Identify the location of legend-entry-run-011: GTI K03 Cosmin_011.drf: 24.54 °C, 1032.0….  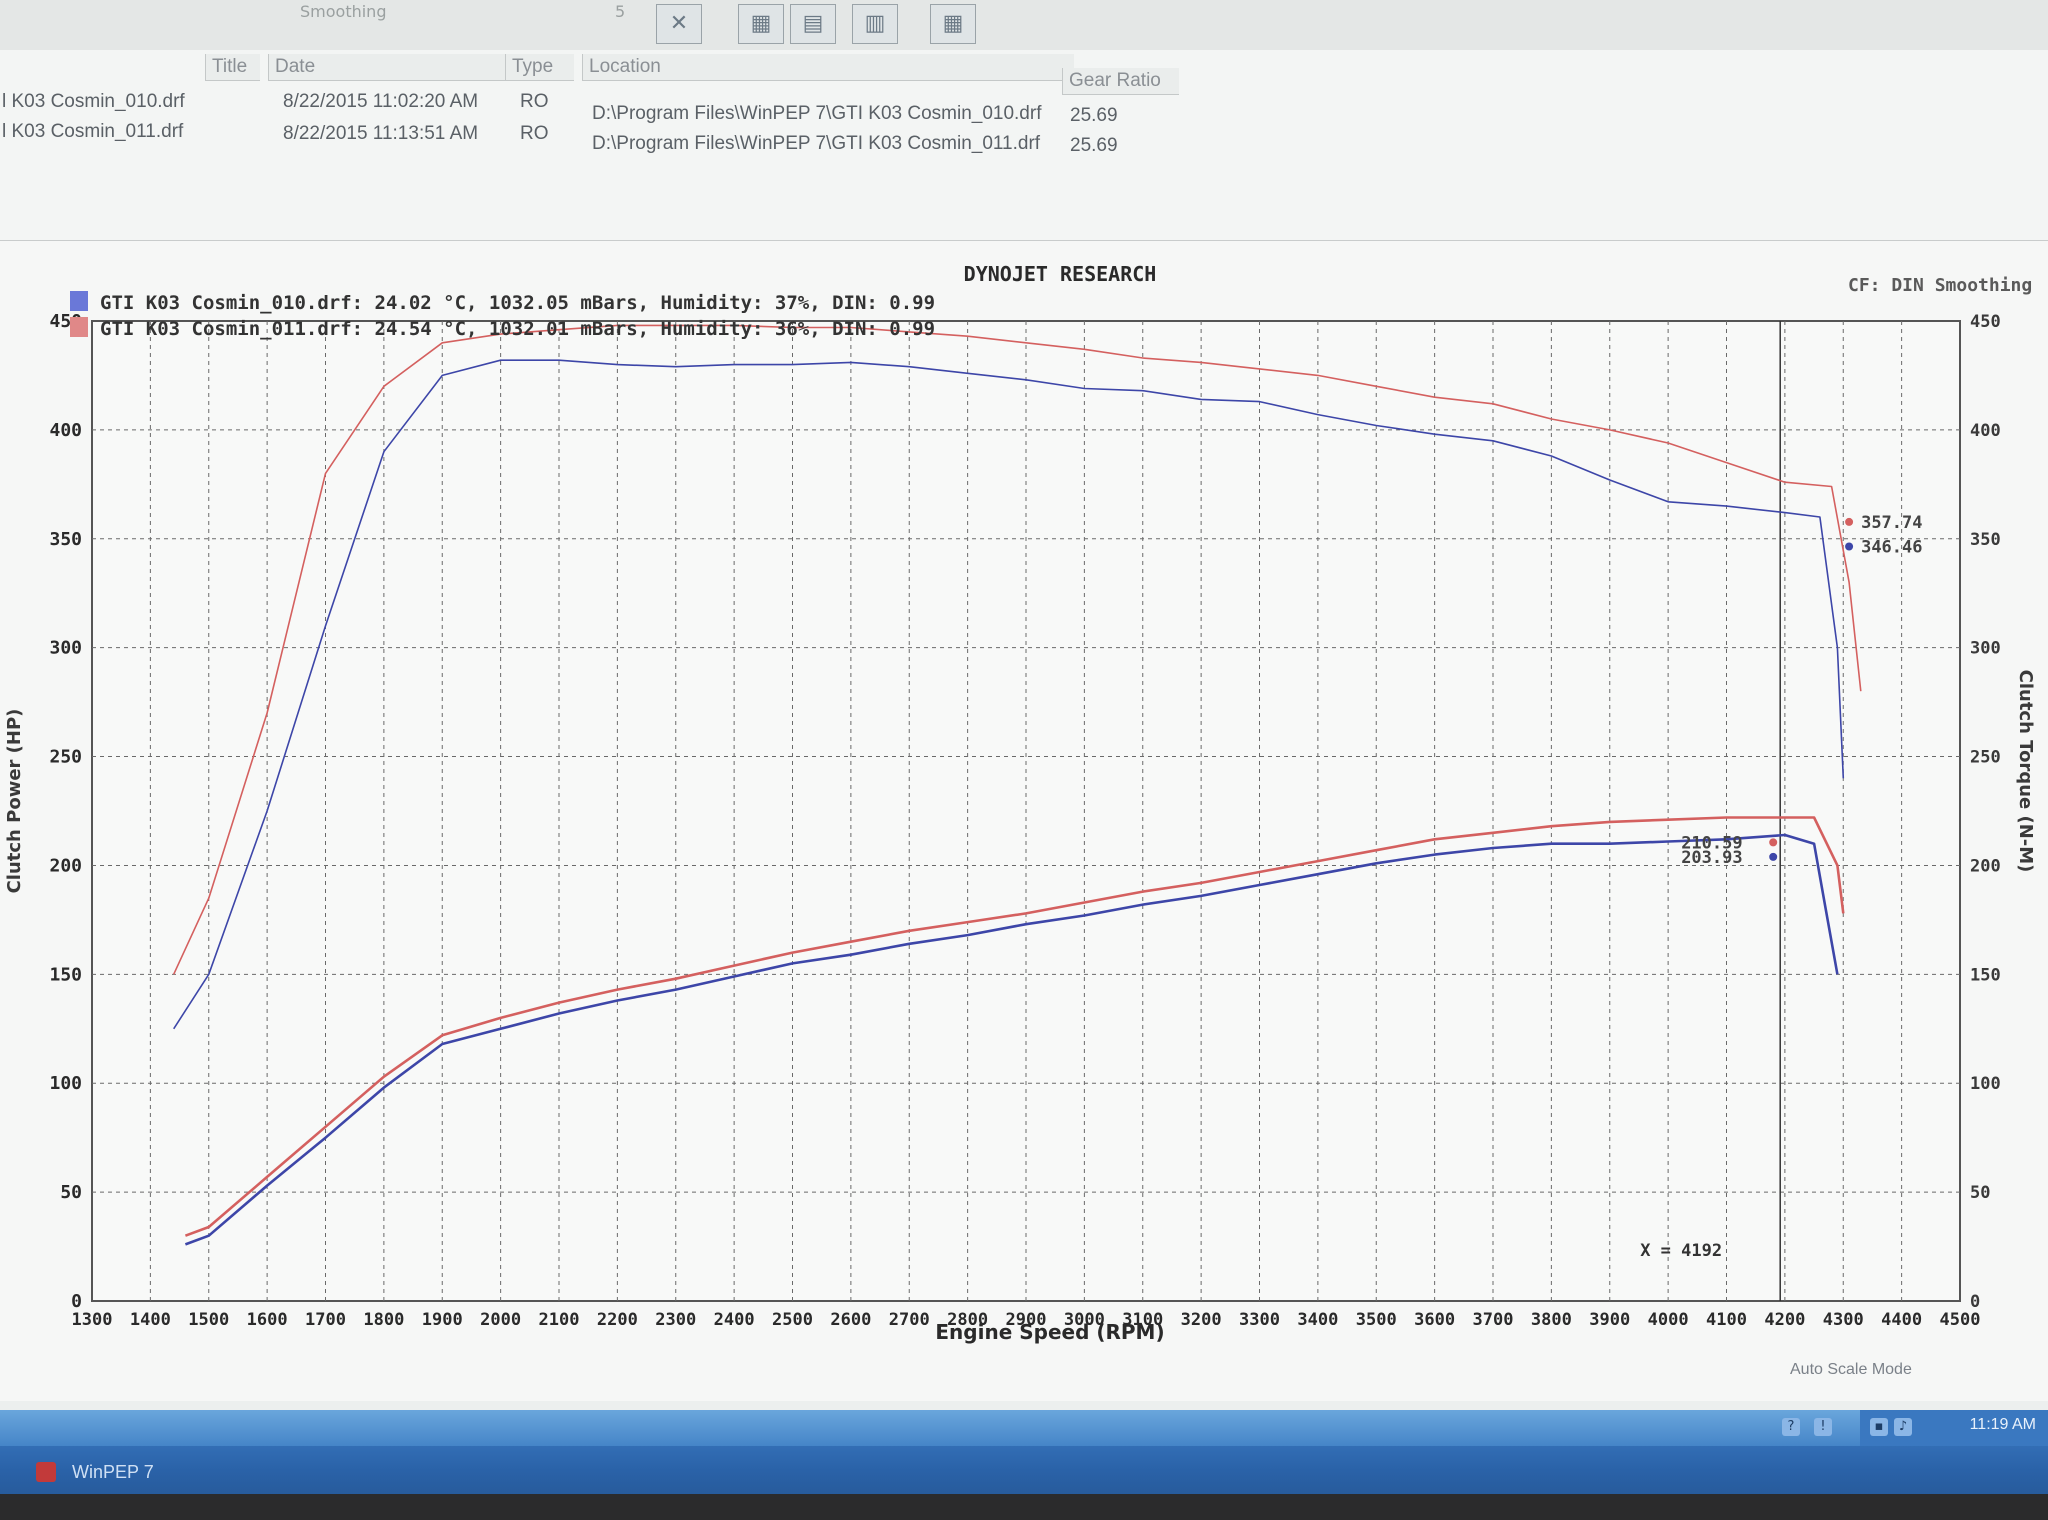
(517, 329).